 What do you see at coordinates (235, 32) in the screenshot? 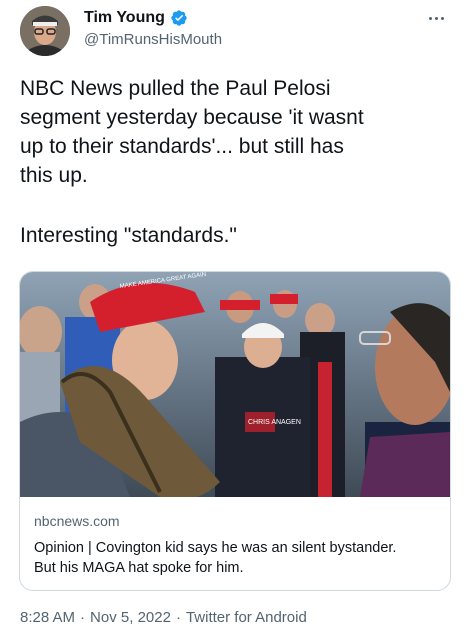
I see `tweet-header: Tim Young @TimRunsHisMouth` at bounding box center [235, 32].